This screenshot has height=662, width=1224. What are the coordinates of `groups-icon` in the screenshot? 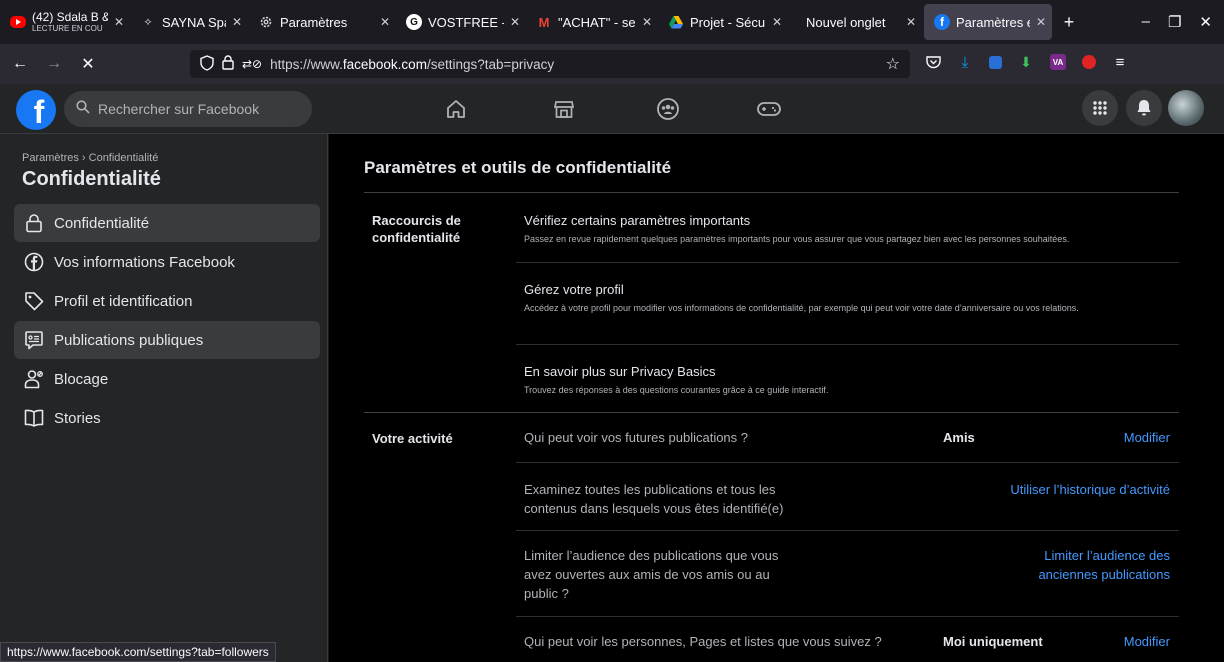 It's located at (668, 109).